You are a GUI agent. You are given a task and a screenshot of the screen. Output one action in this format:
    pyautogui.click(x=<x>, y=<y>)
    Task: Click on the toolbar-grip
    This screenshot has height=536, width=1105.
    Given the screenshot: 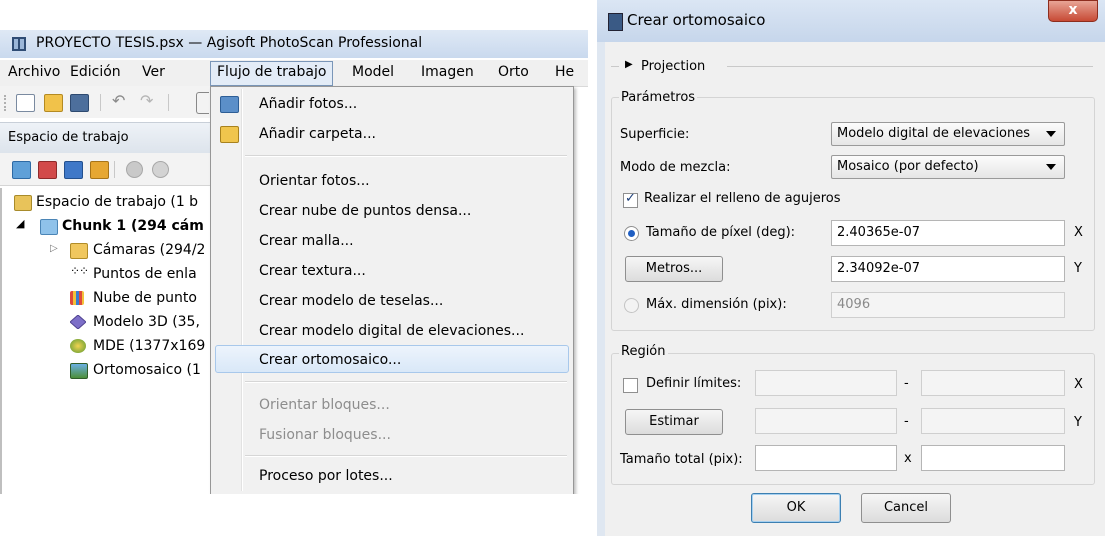 What is the action you would take?
    pyautogui.click(x=6, y=103)
    